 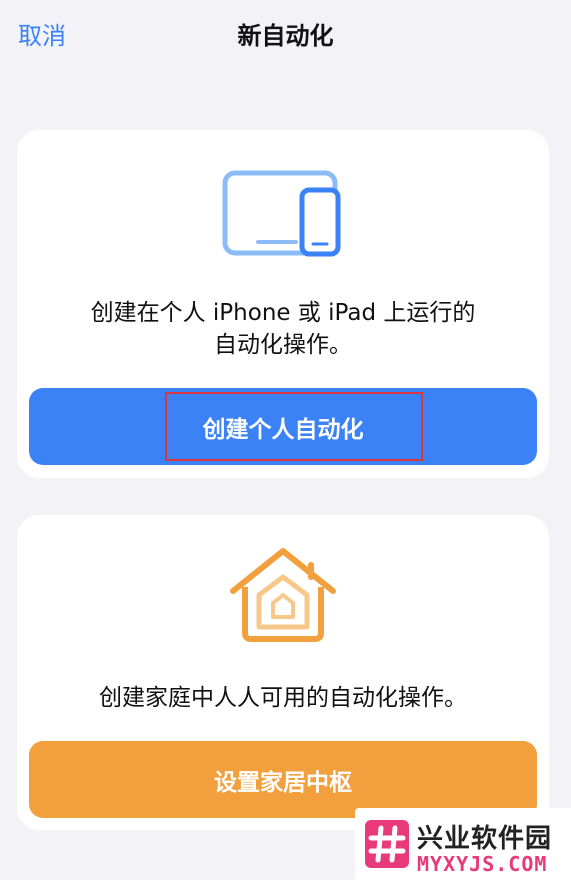 I want to click on page-title: 新自动化, so click(x=285, y=36).